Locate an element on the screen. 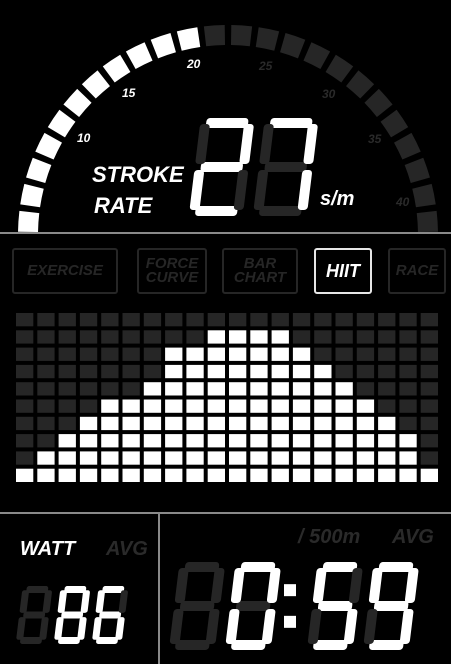 The width and height of the screenshot is (451, 664). mode-exercise-button: EXERCISE is located at coordinates (65, 271).